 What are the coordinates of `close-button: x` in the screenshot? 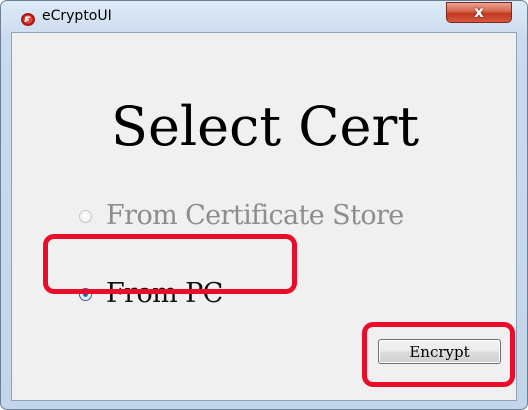 It's located at (479, 12).